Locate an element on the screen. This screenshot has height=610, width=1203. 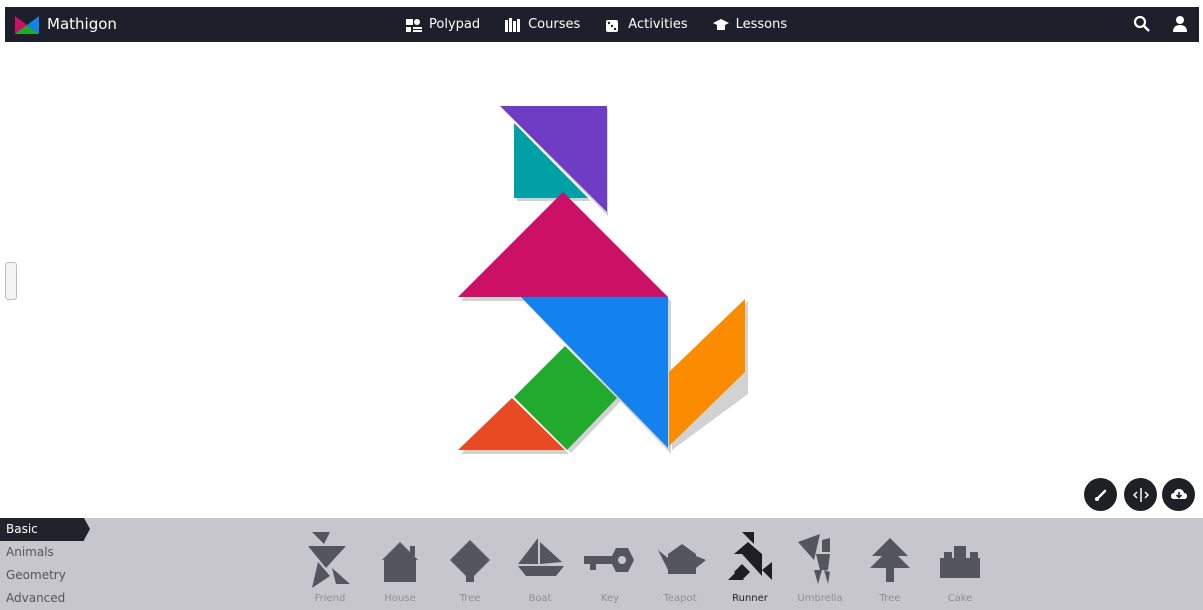
side-panel-handle is located at coordinates (11, 281).